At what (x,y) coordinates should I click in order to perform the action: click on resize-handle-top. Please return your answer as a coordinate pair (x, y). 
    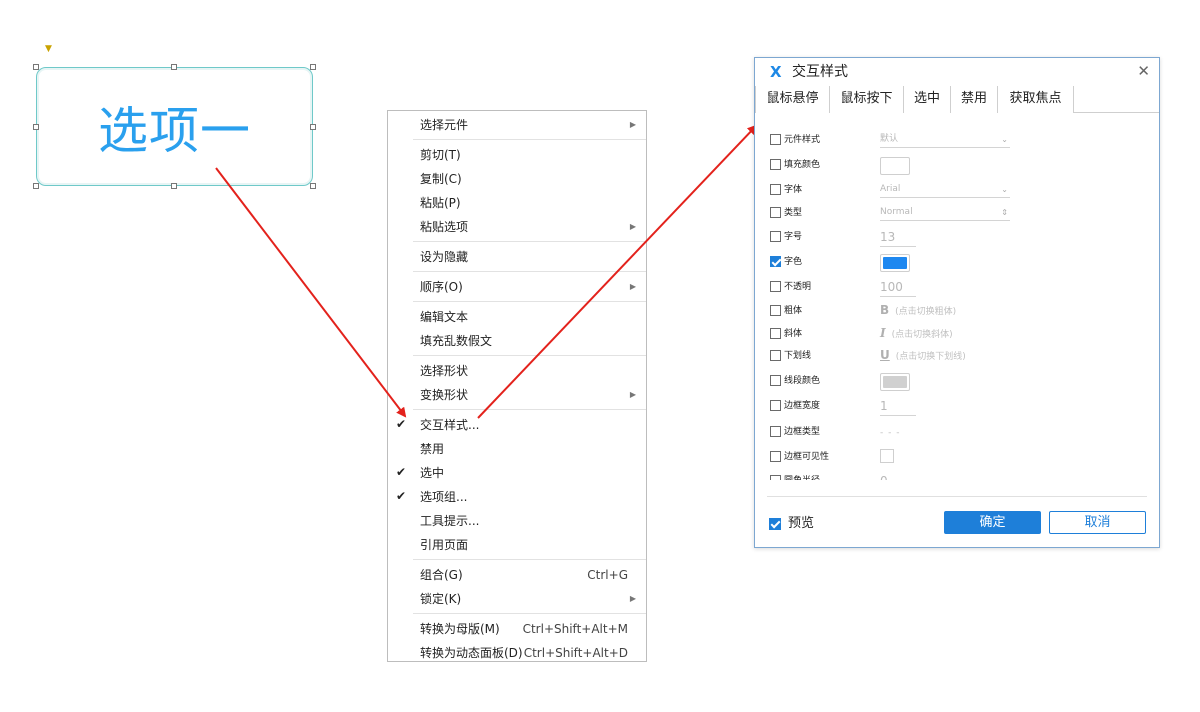
    Looking at the image, I should click on (174, 67).